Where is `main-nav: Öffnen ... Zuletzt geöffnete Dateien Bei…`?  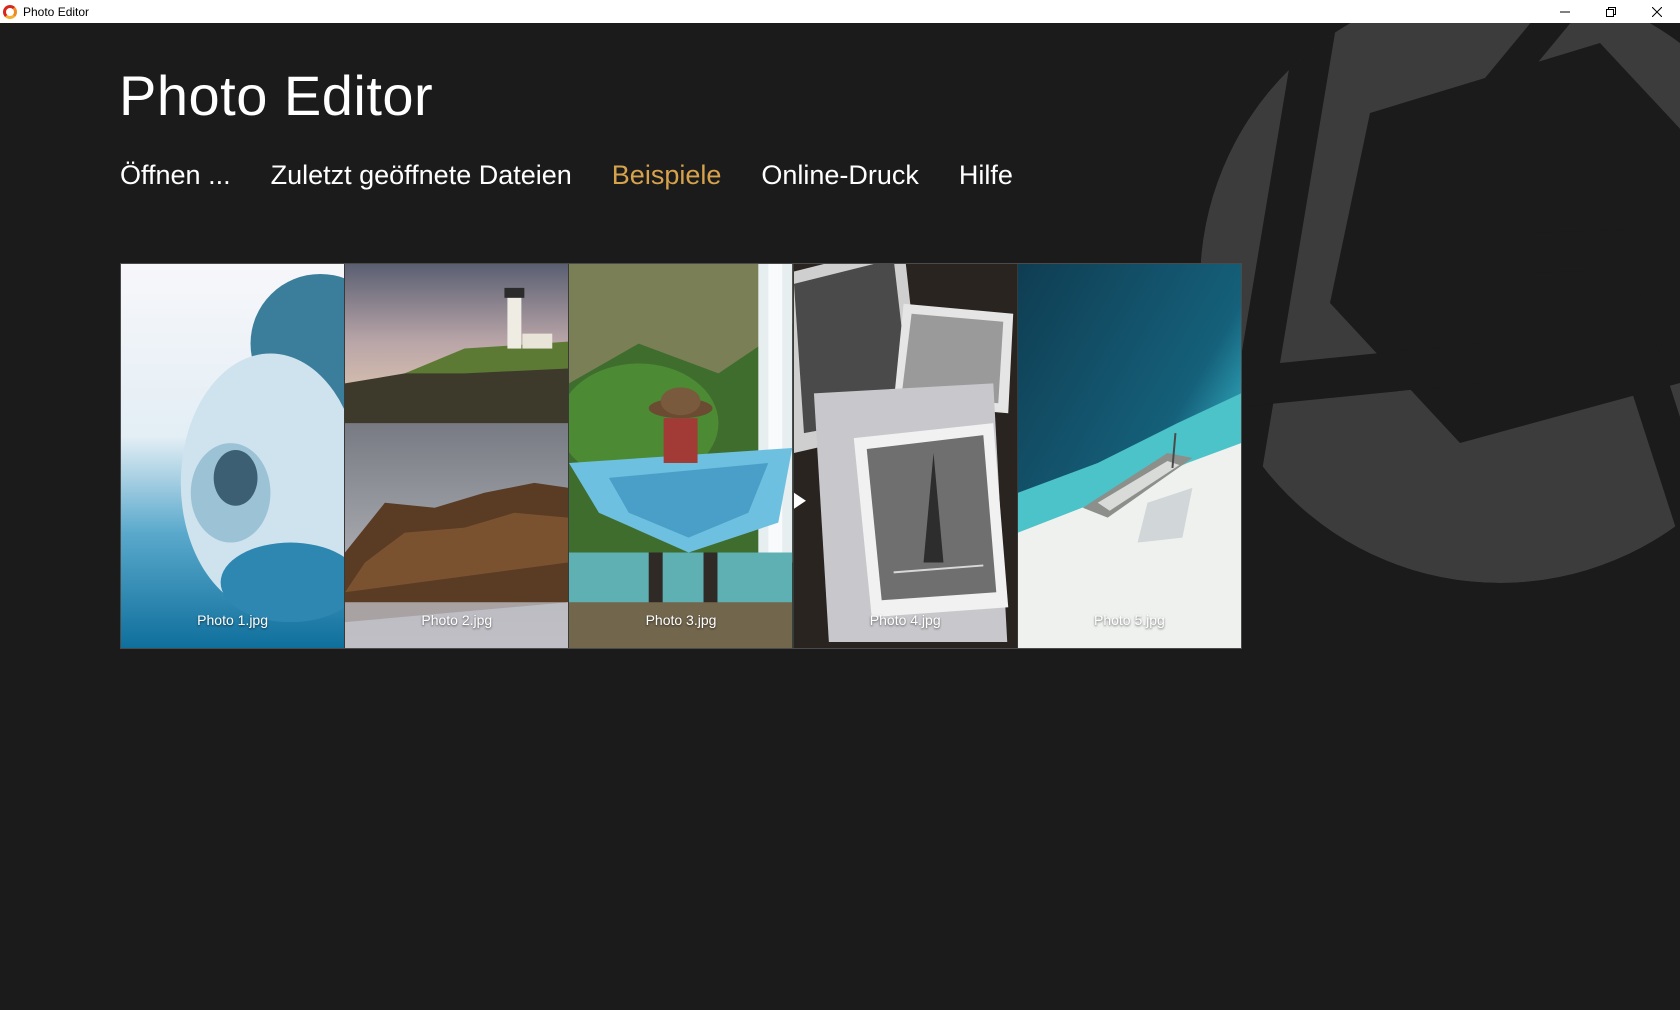
main-nav: Öffnen ... Zuletzt geöffnete Dateien Bei… is located at coordinates (566, 175).